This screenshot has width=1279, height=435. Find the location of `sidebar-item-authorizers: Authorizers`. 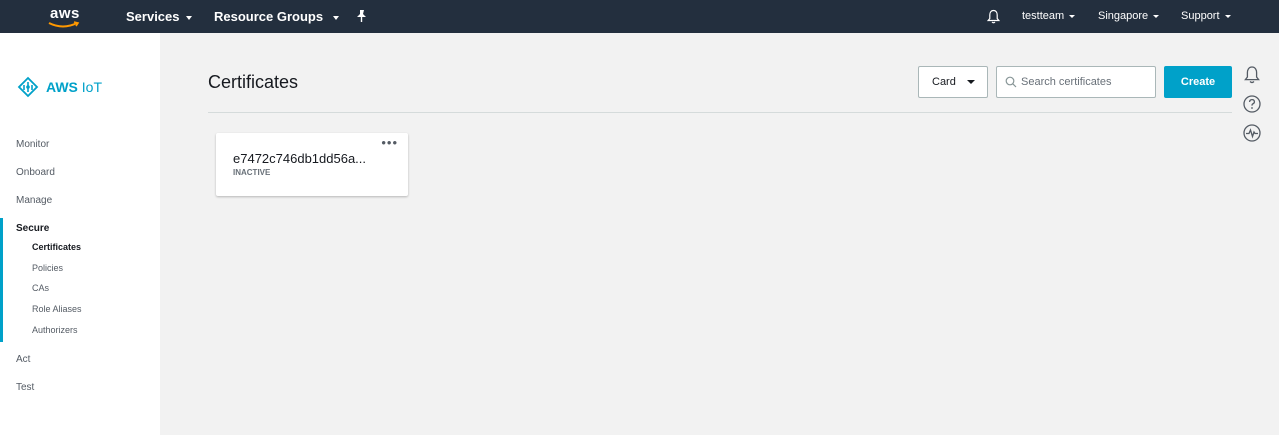

sidebar-item-authorizers: Authorizers is located at coordinates (55, 330).